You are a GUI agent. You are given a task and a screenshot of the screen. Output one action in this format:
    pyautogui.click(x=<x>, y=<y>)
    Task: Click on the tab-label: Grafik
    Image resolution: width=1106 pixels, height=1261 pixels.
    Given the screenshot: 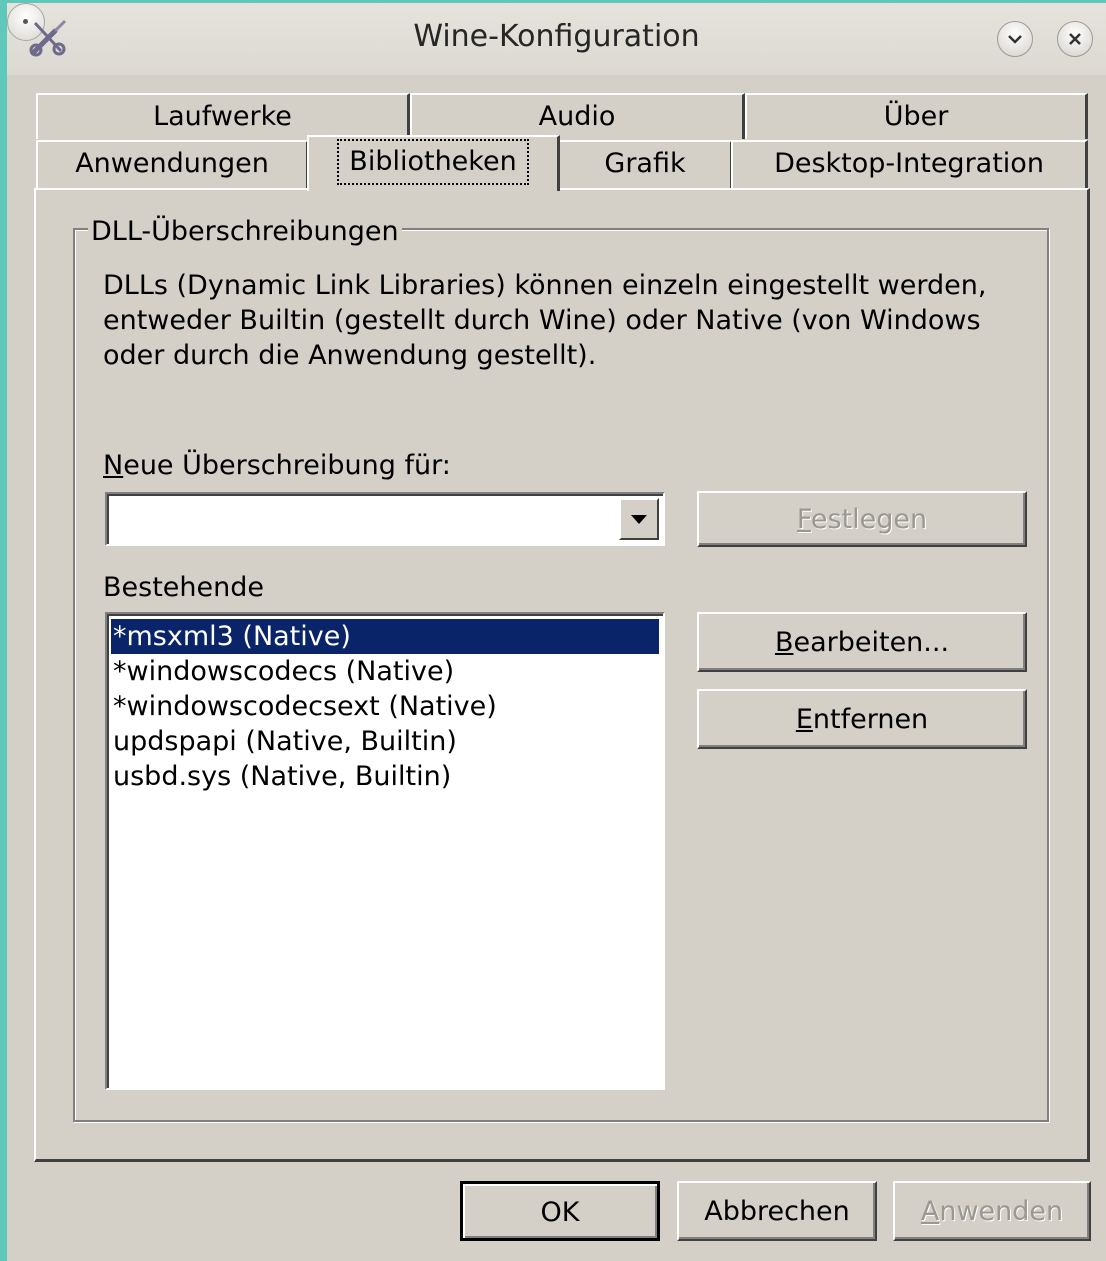 What is the action you would take?
    pyautogui.click(x=645, y=163)
    